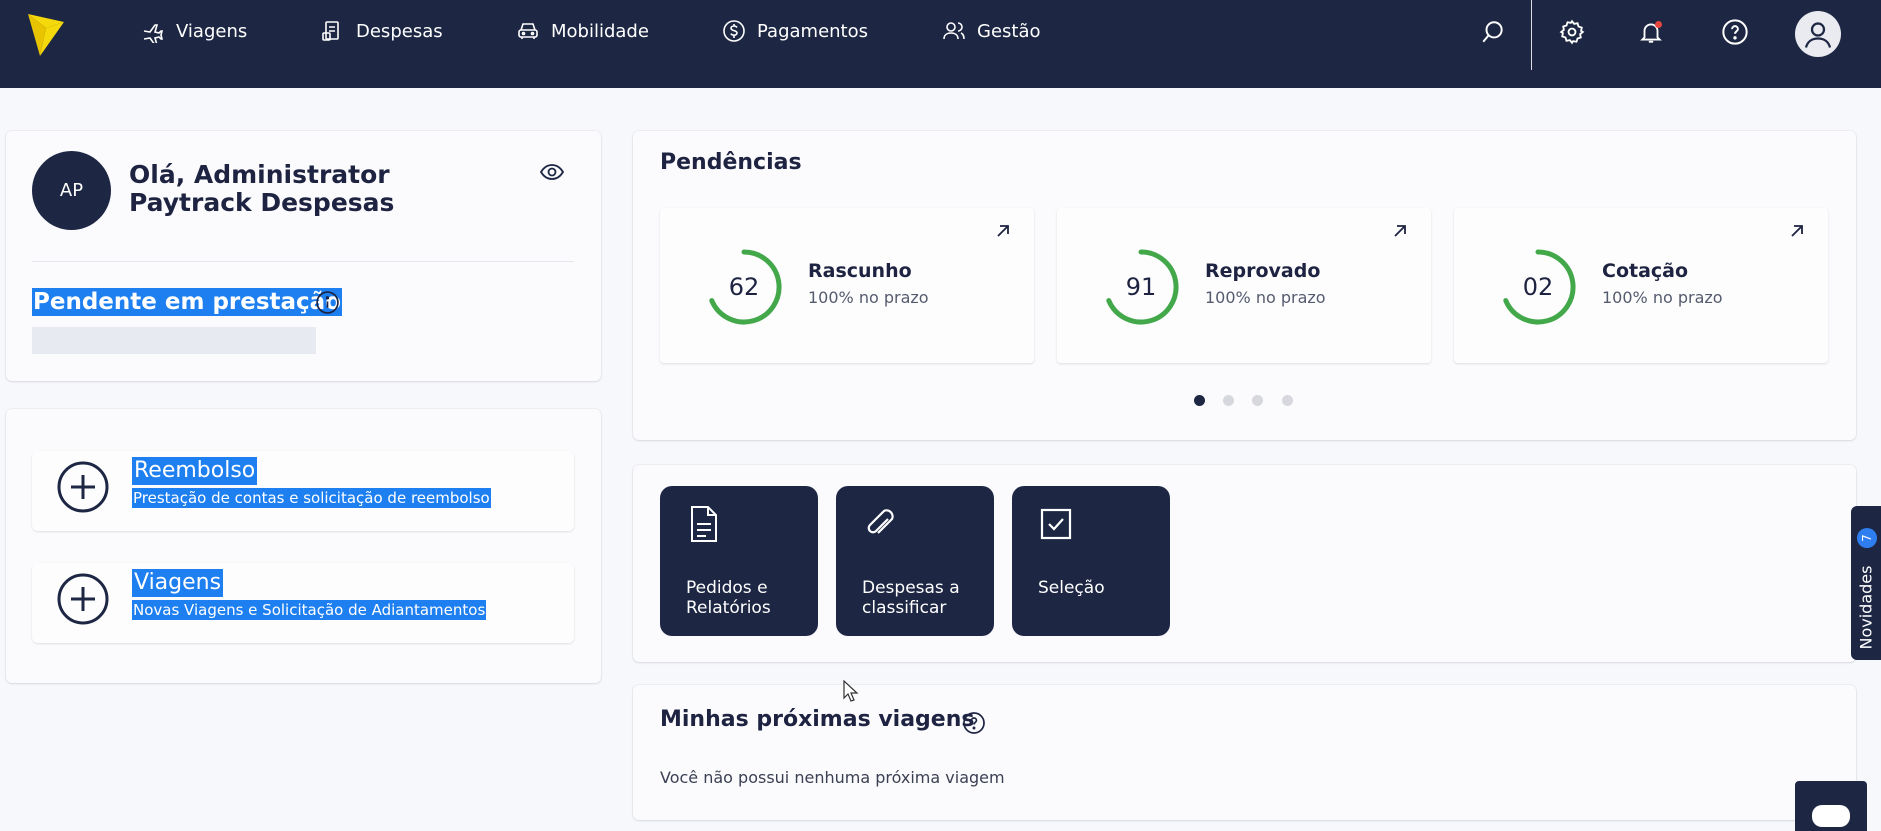 The image size is (1881, 831). I want to click on user-avatar-icon, so click(1818, 35).